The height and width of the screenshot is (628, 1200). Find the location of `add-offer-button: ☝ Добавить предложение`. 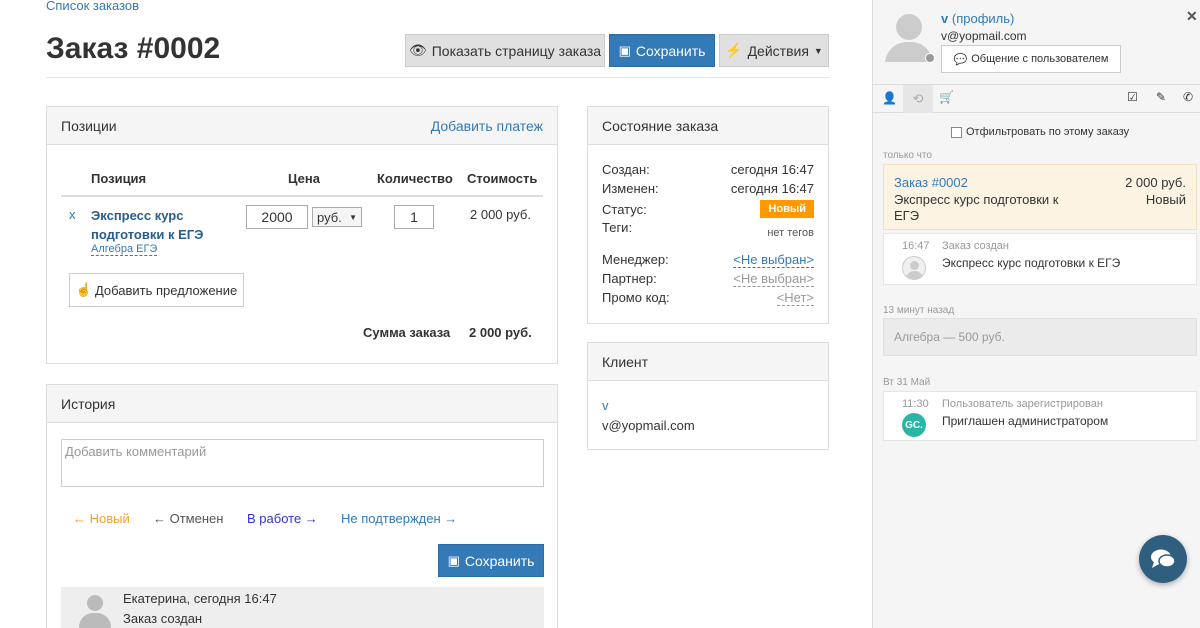

add-offer-button: ☝ Добавить предложение is located at coordinates (156, 290).